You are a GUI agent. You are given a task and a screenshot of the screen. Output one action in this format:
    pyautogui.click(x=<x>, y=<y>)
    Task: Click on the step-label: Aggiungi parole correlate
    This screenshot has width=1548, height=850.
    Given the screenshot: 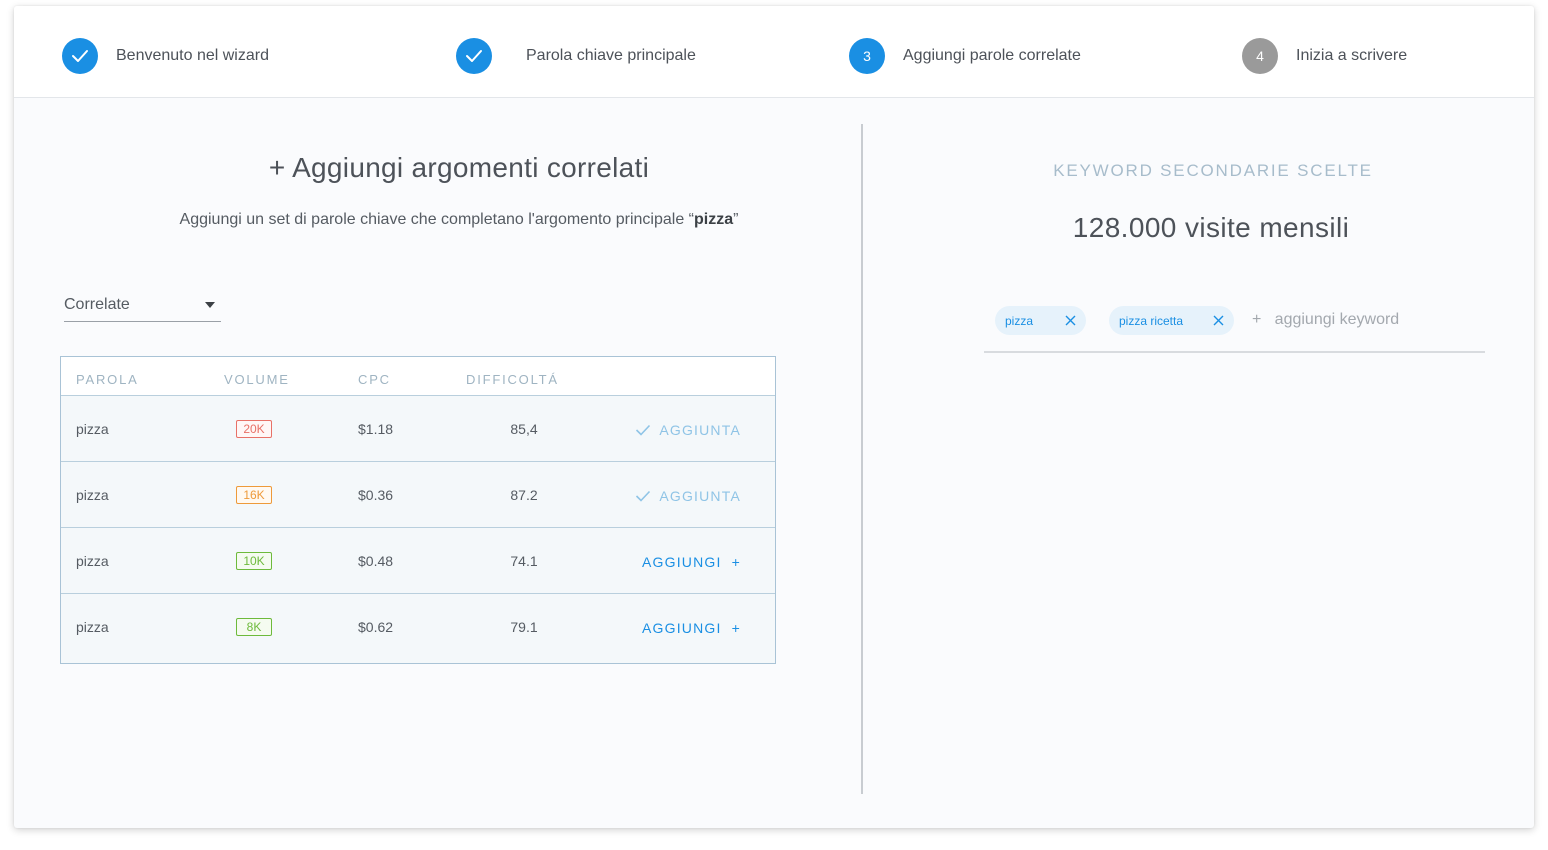 What is the action you would take?
    pyautogui.click(x=992, y=55)
    